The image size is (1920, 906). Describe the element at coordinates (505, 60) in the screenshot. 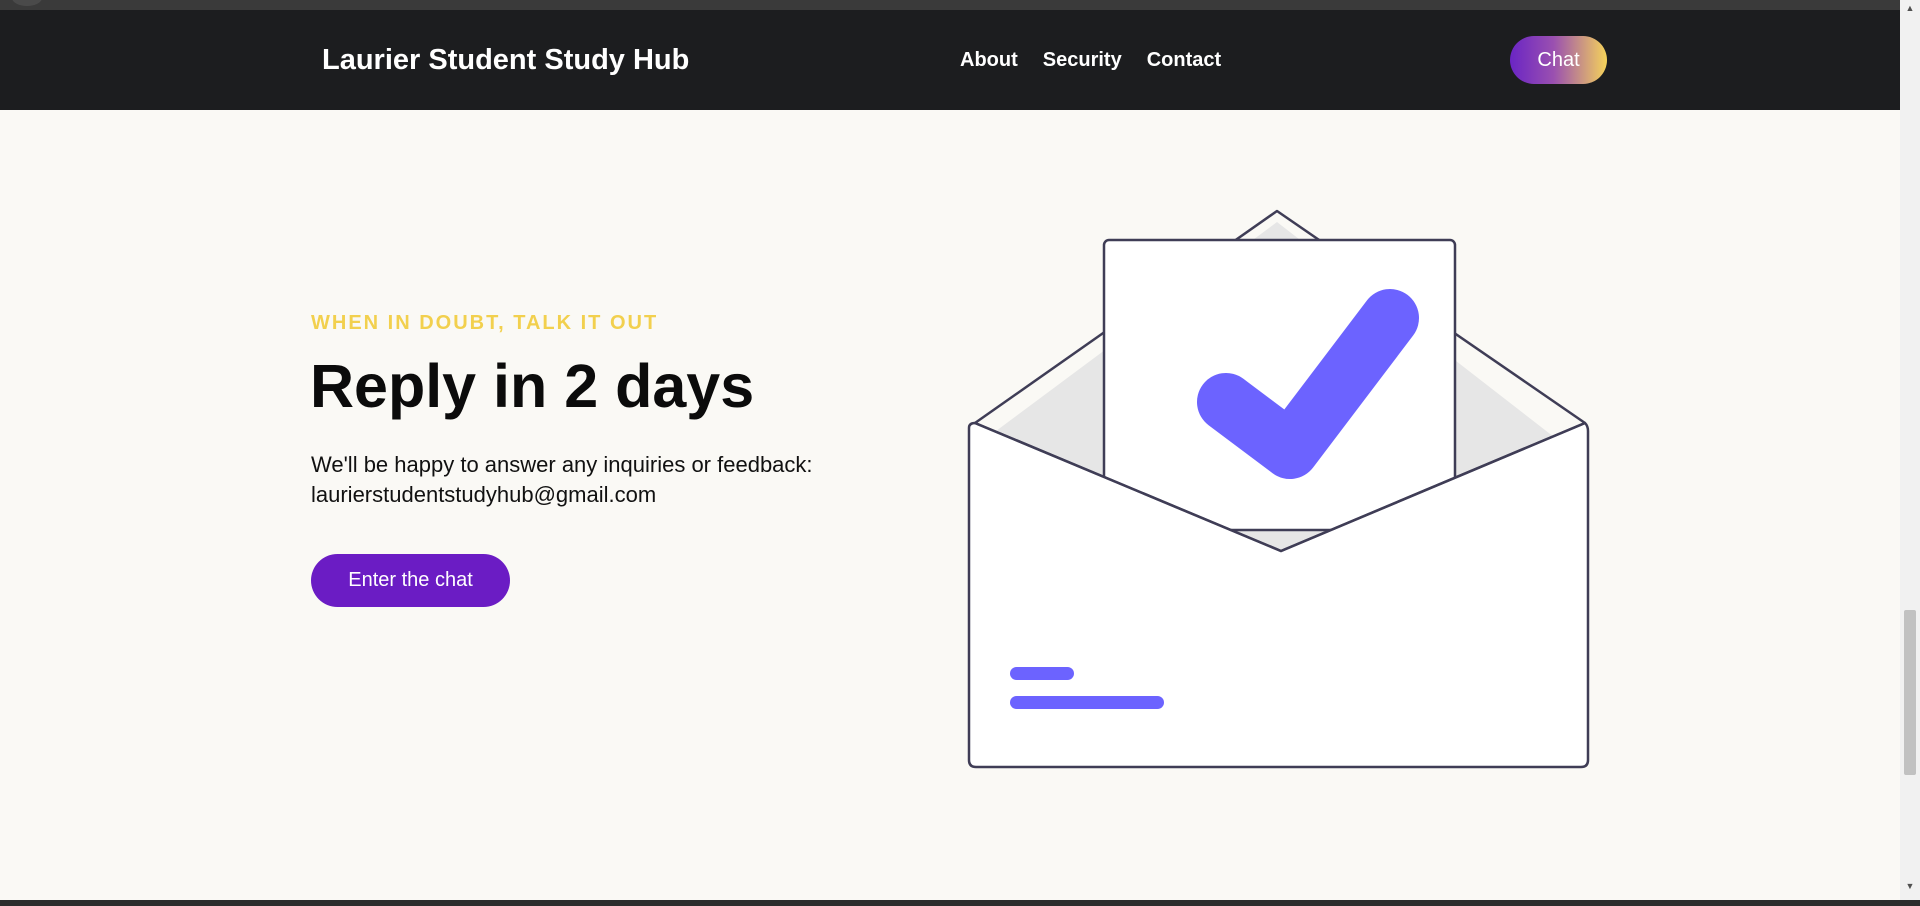

I see `brand-title: Laurier Student Study Hub` at that location.